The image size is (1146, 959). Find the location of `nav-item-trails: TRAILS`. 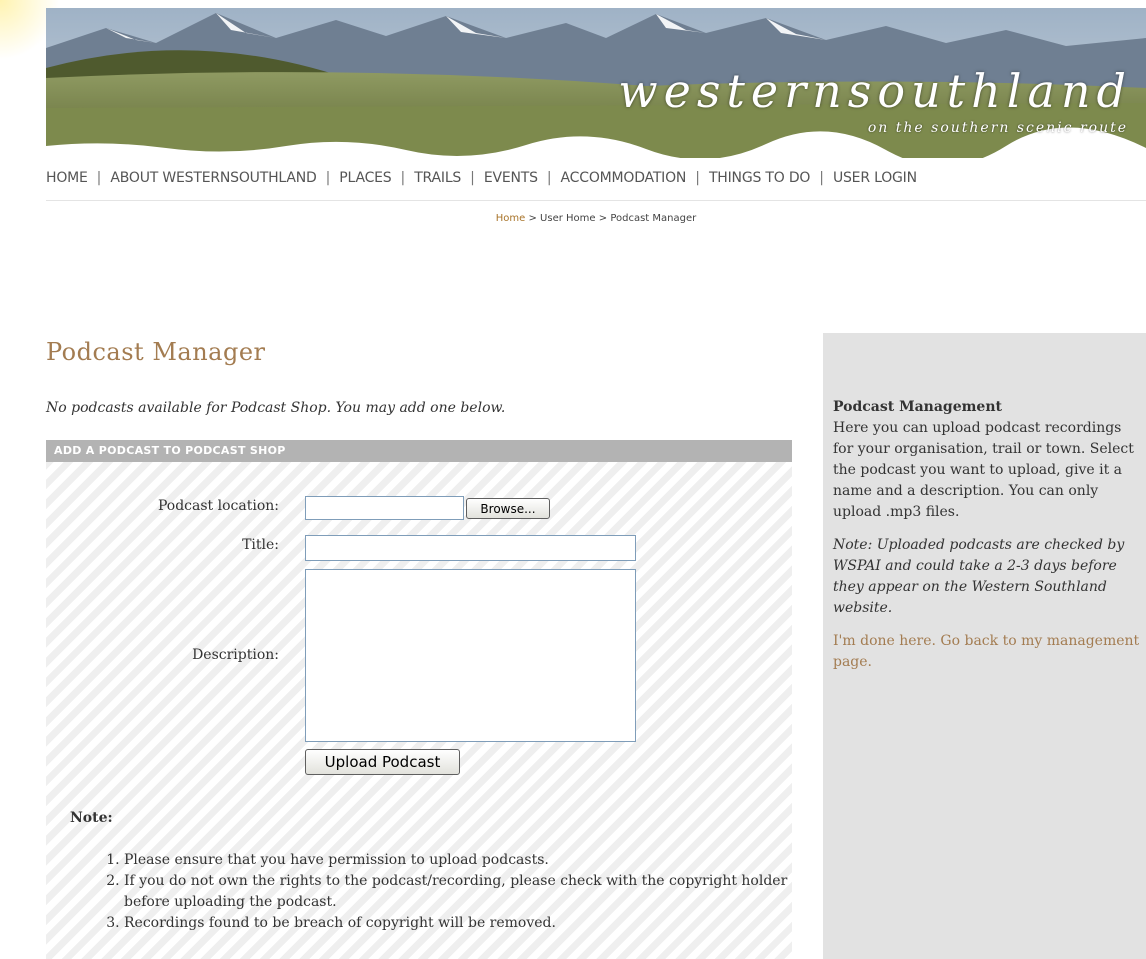

nav-item-trails: TRAILS is located at coordinates (437, 178).